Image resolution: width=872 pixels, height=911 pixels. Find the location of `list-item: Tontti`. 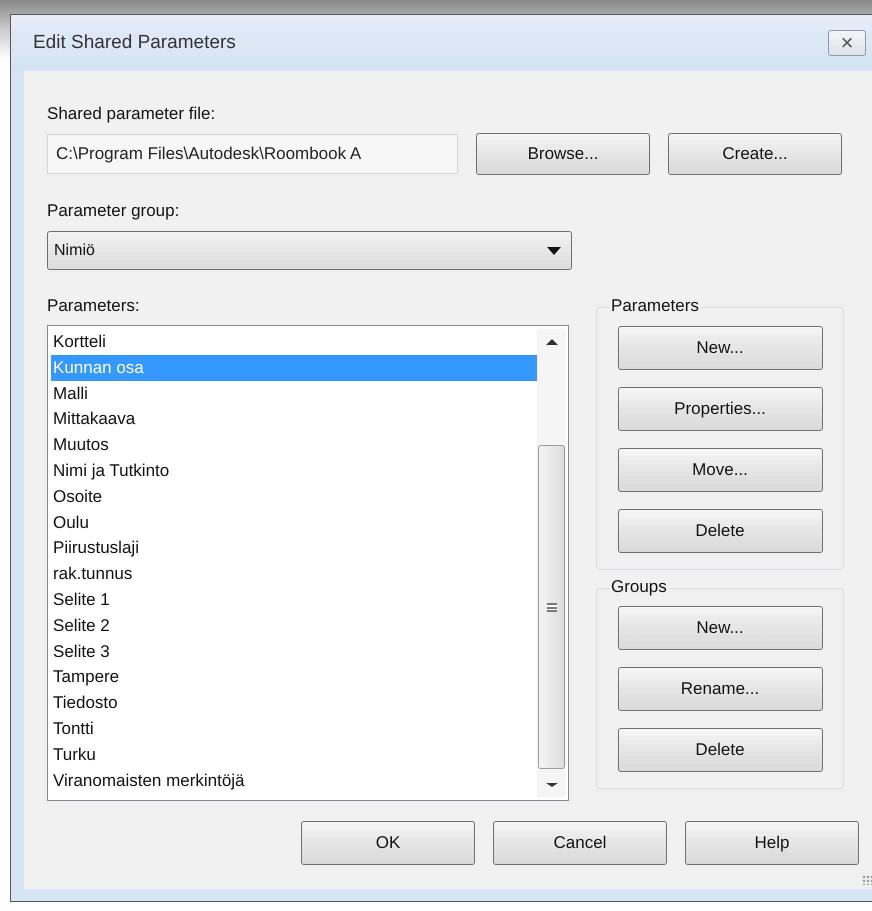

list-item: Tontti is located at coordinates (294, 729).